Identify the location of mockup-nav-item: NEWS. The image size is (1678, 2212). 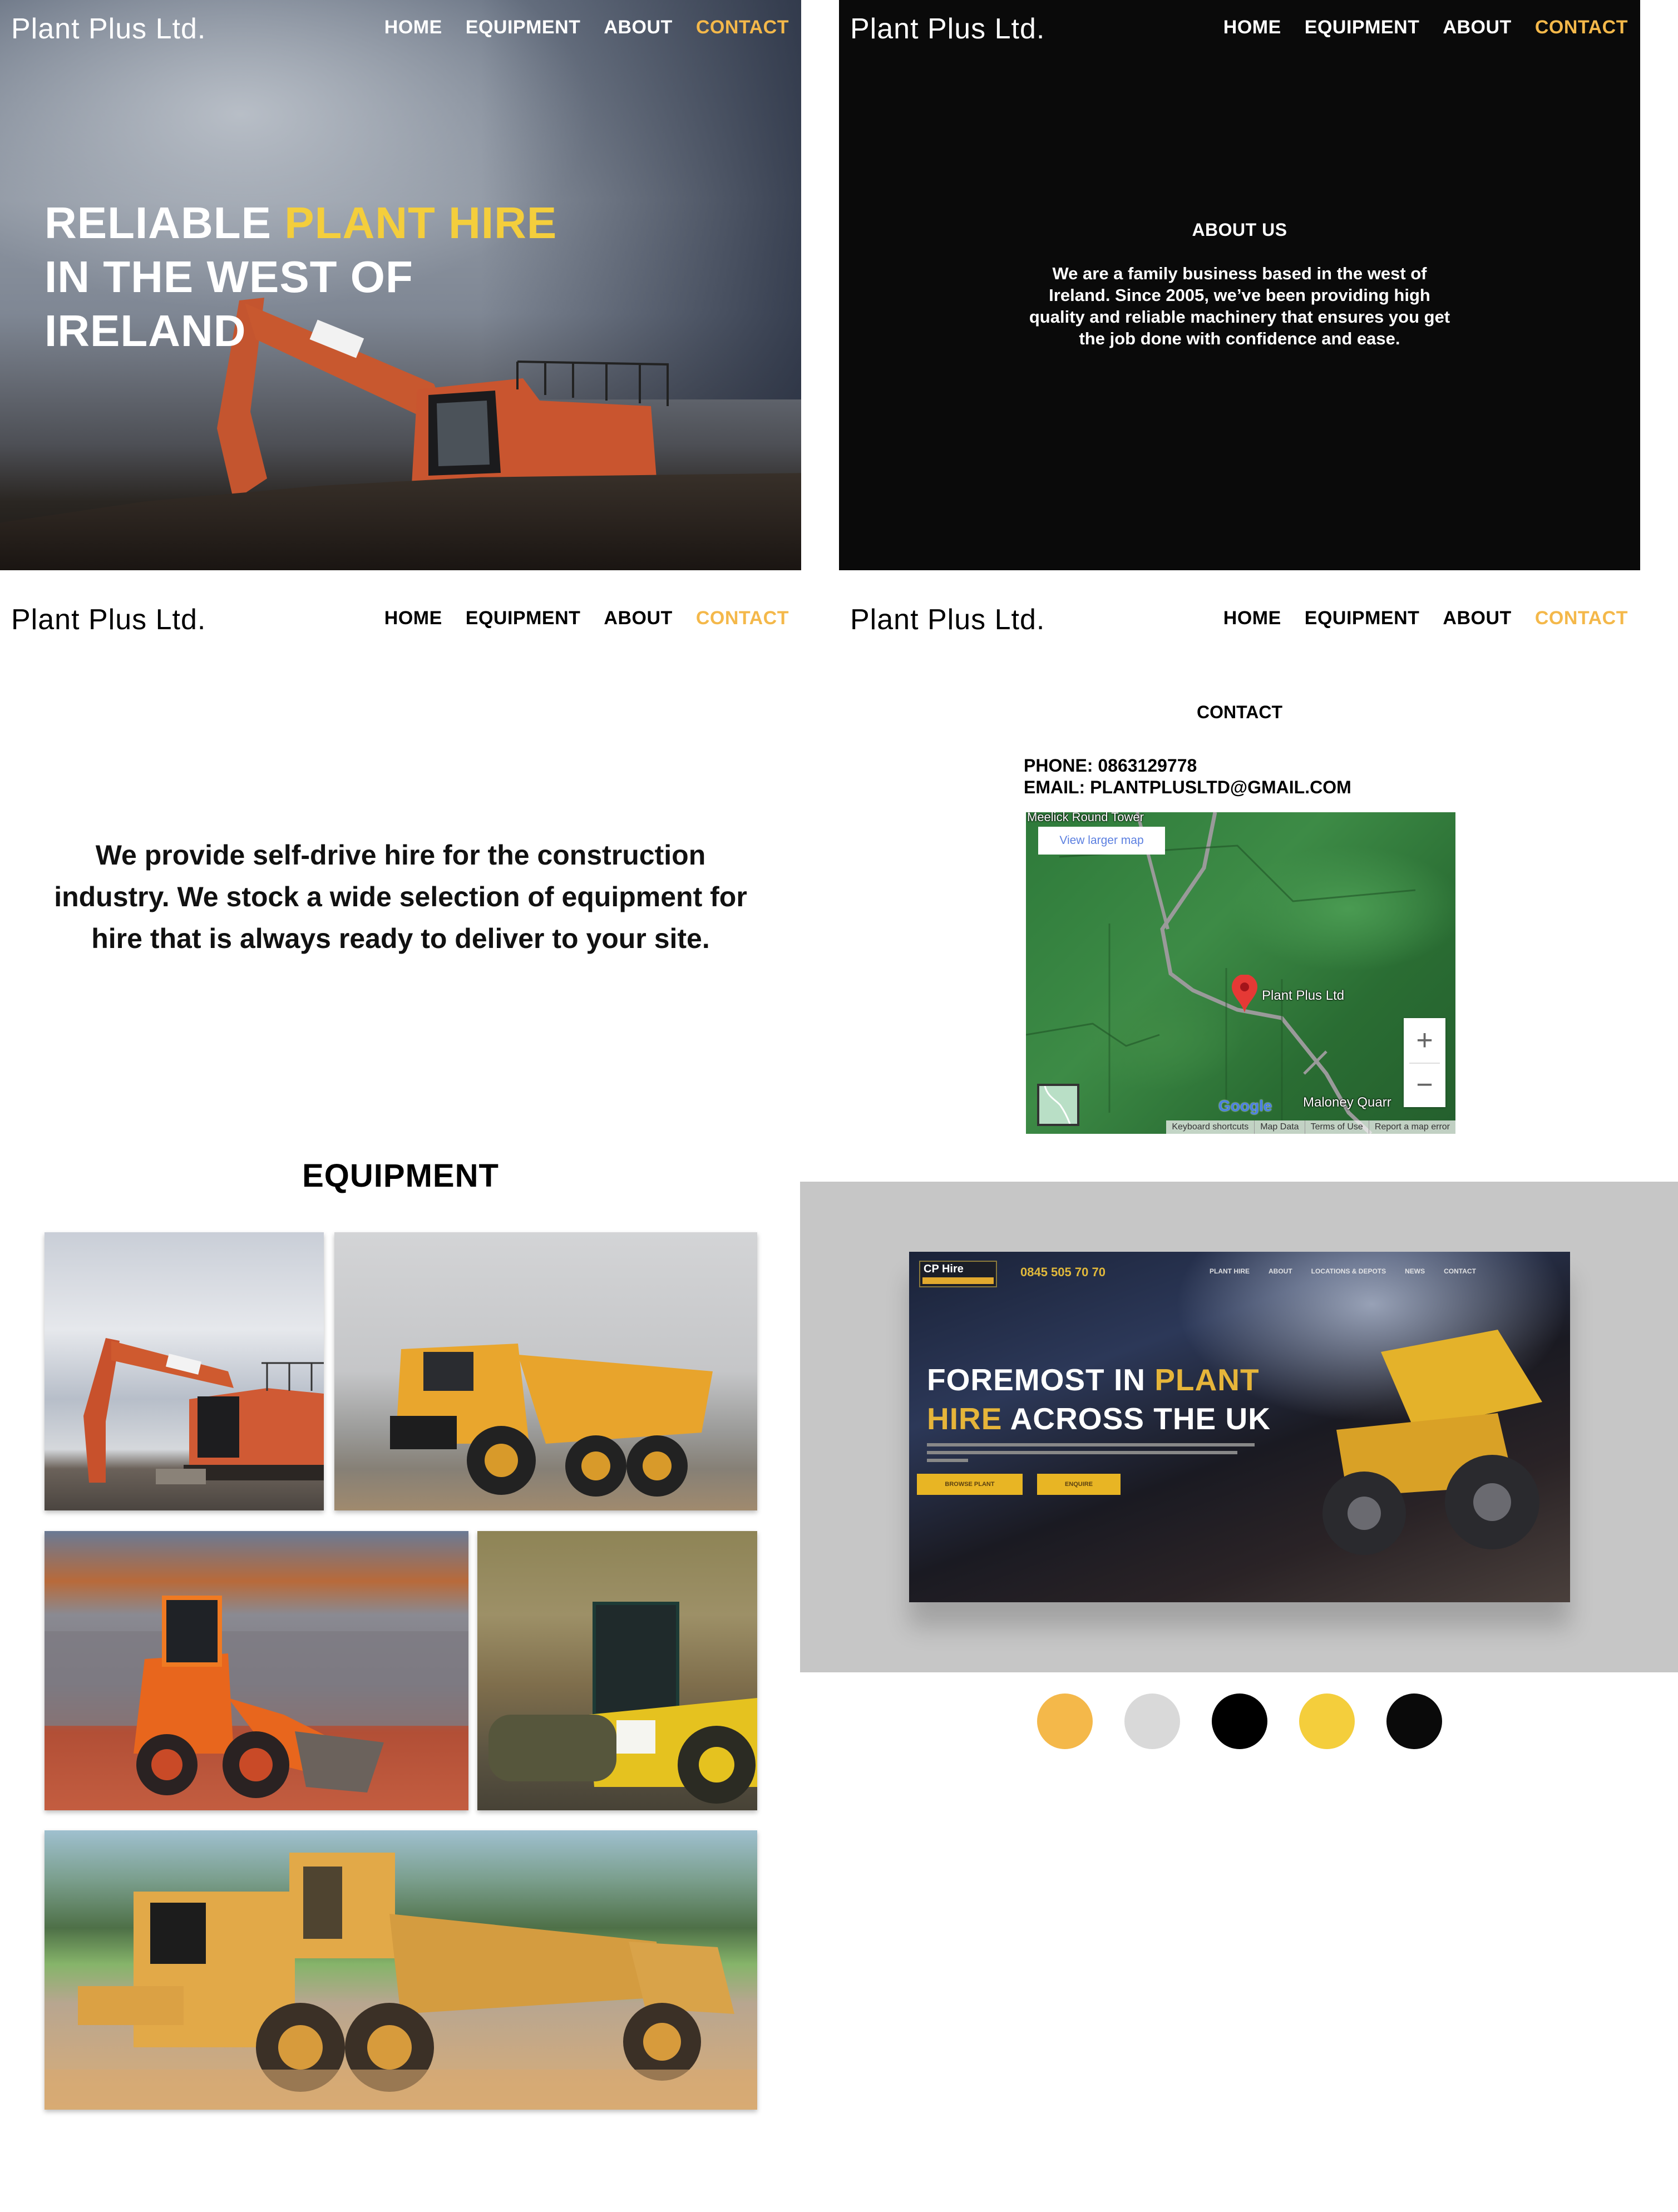
(1415, 1271).